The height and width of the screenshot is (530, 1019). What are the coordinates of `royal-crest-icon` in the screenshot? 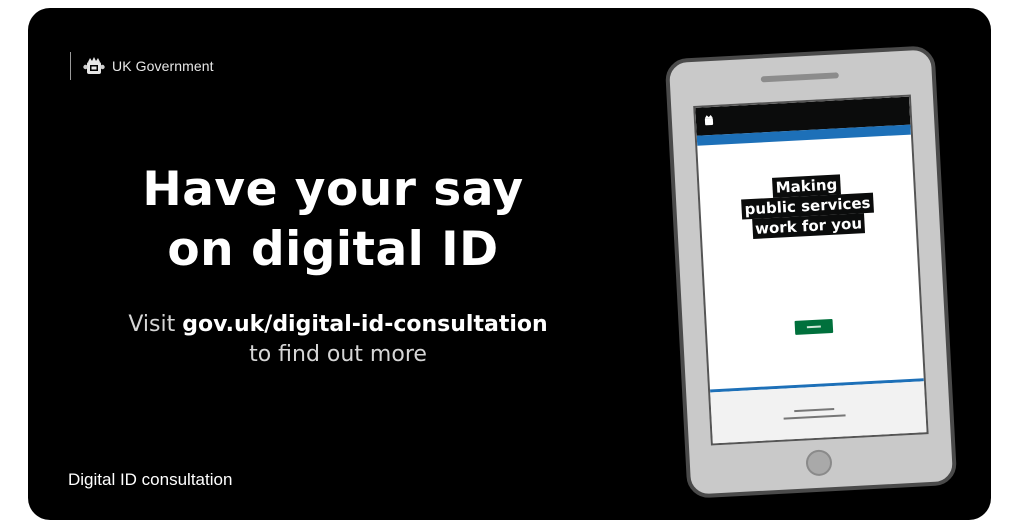 It's located at (94, 65).